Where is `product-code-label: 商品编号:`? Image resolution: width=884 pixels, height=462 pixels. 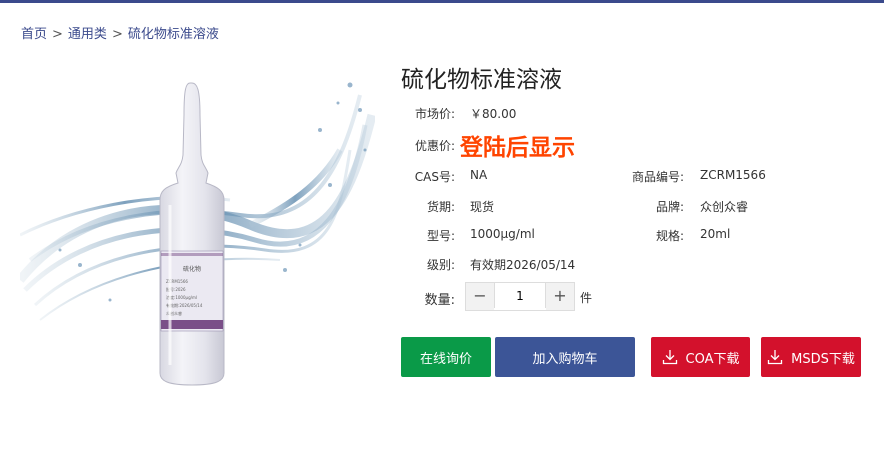 product-code-label: 商品编号: is located at coordinates (657, 177).